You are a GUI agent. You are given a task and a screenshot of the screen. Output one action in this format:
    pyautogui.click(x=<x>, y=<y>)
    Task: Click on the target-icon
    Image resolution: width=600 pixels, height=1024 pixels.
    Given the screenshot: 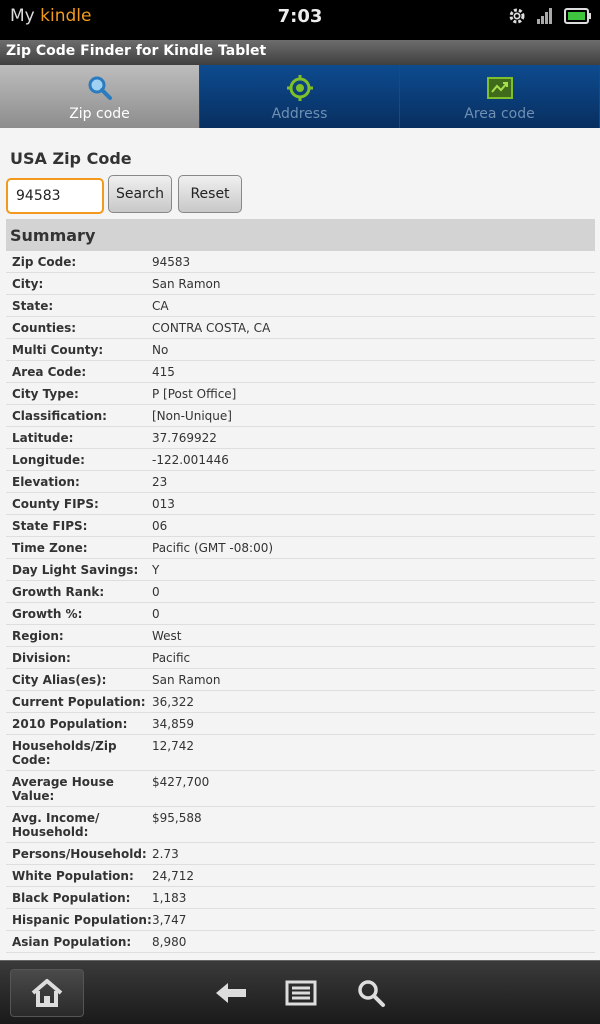 What is the action you would take?
    pyautogui.click(x=299, y=88)
    